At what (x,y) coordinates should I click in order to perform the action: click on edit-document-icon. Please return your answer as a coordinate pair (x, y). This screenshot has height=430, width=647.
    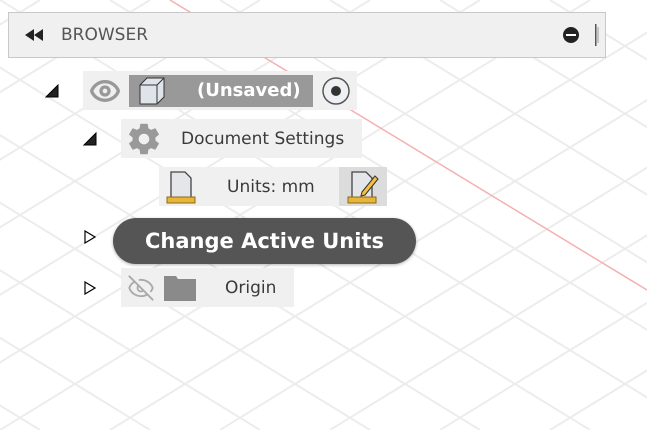
    Looking at the image, I should click on (363, 187).